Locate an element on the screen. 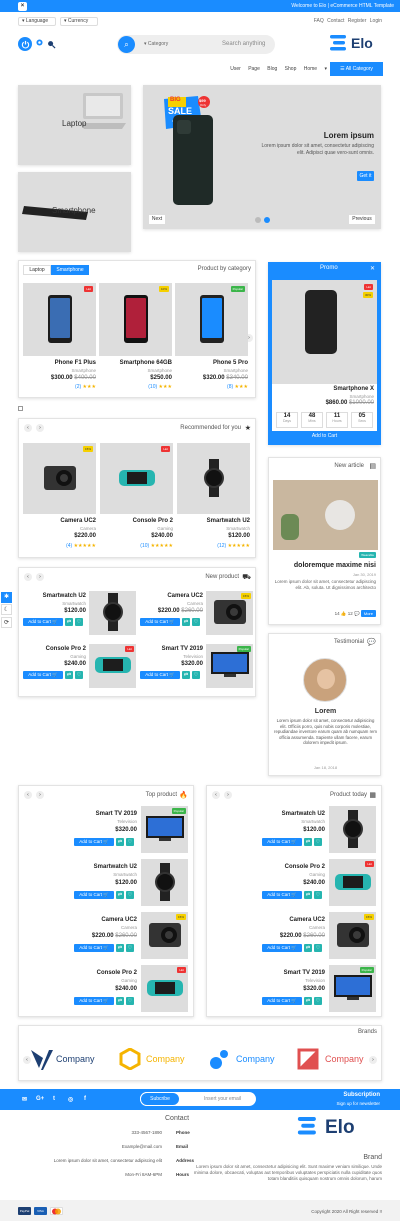  email-input: Subcribe Insert your email is located at coordinates (198, 1099).